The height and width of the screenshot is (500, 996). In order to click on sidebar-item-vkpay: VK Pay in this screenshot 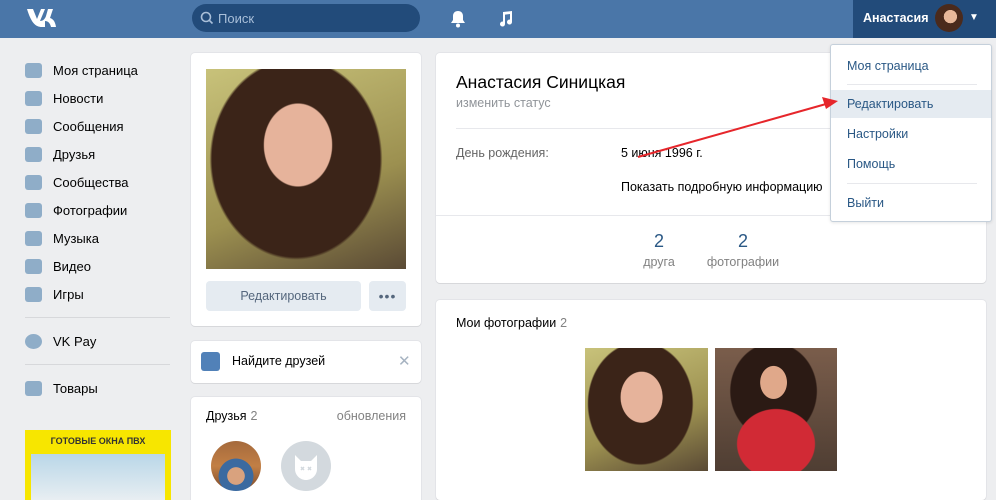, I will do `click(100, 341)`.